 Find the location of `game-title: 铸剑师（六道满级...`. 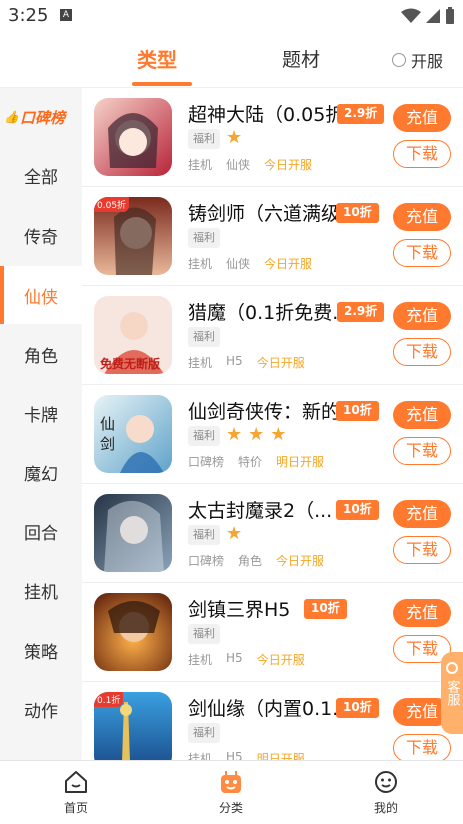

game-title: 铸剑师（六道满级... is located at coordinates (263, 214).